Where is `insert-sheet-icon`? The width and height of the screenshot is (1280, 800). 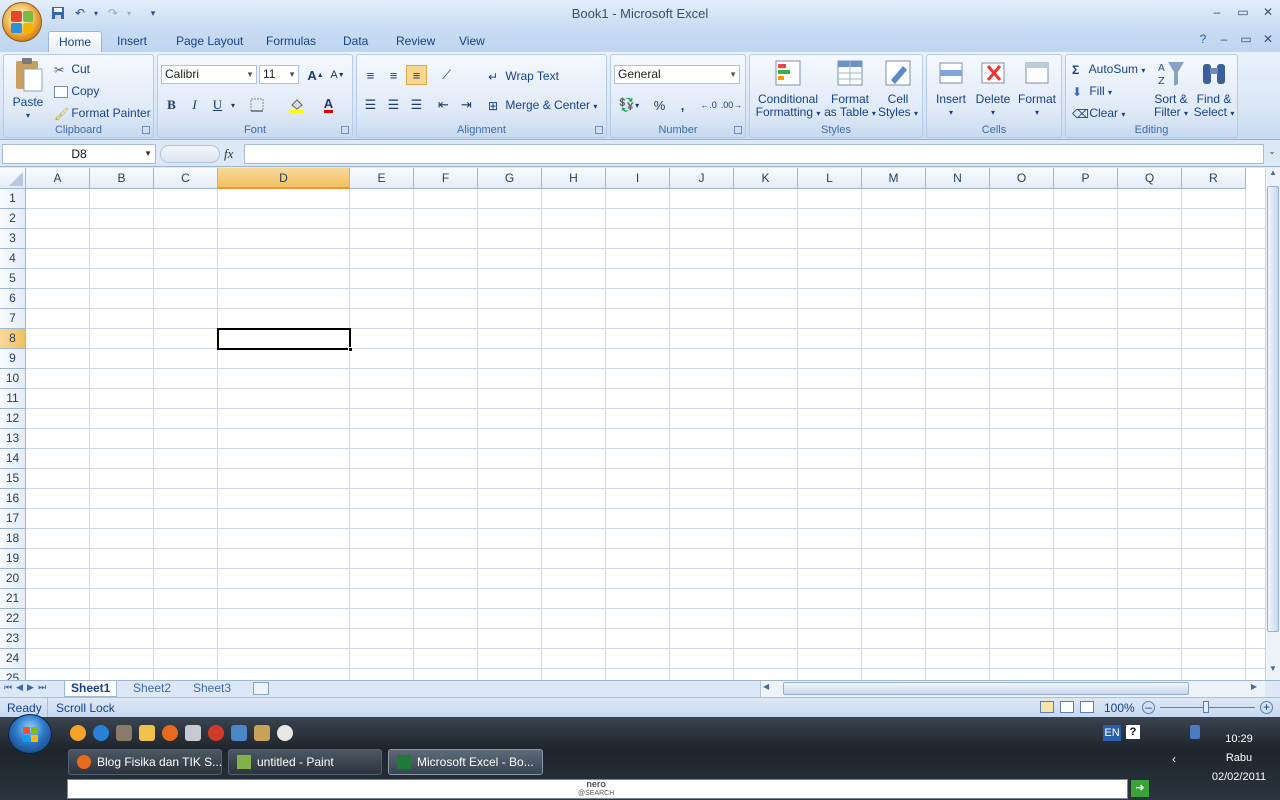
insert-sheet-icon is located at coordinates (261, 688).